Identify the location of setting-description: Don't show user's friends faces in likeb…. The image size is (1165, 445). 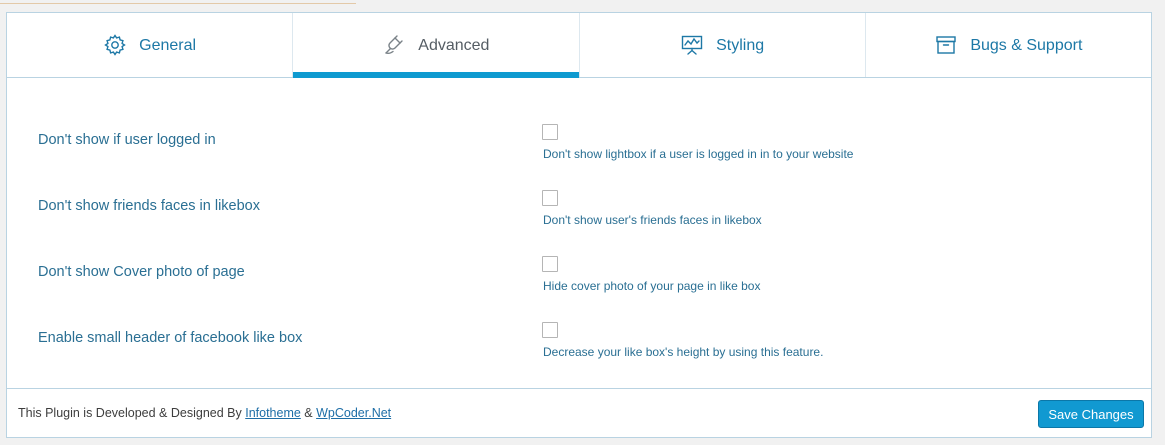
(652, 220).